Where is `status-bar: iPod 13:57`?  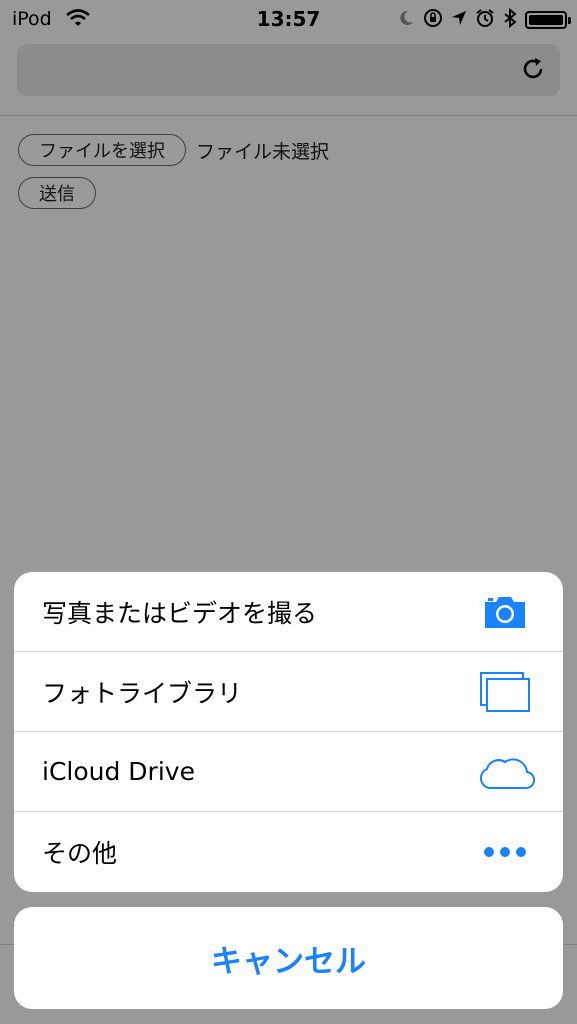 status-bar: iPod 13:57 is located at coordinates (288, 19).